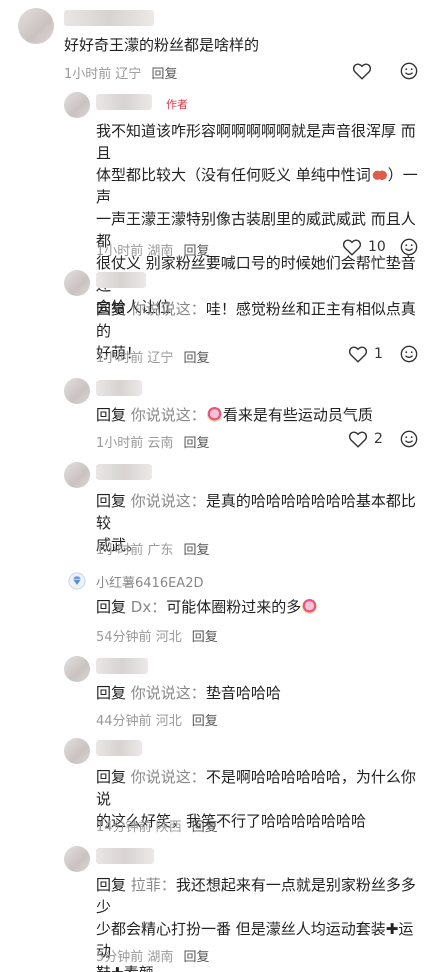  What do you see at coordinates (261, 607) in the screenshot?
I see `comment-text: 回复 Dx：可能体圈粉过来的多` at bounding box center [261, 607].